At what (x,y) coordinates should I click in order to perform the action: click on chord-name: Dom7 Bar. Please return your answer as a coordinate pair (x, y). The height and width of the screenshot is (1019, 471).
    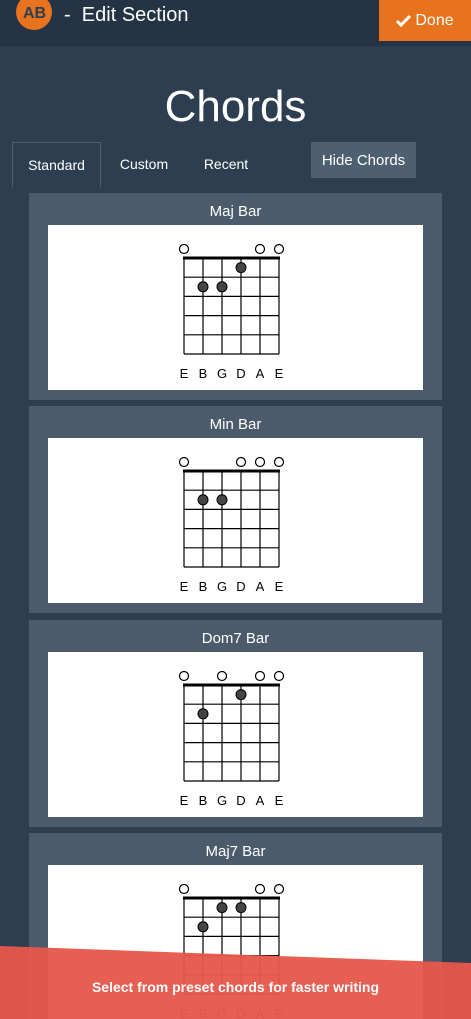
    Looking at the image, I should click on (235, 638).